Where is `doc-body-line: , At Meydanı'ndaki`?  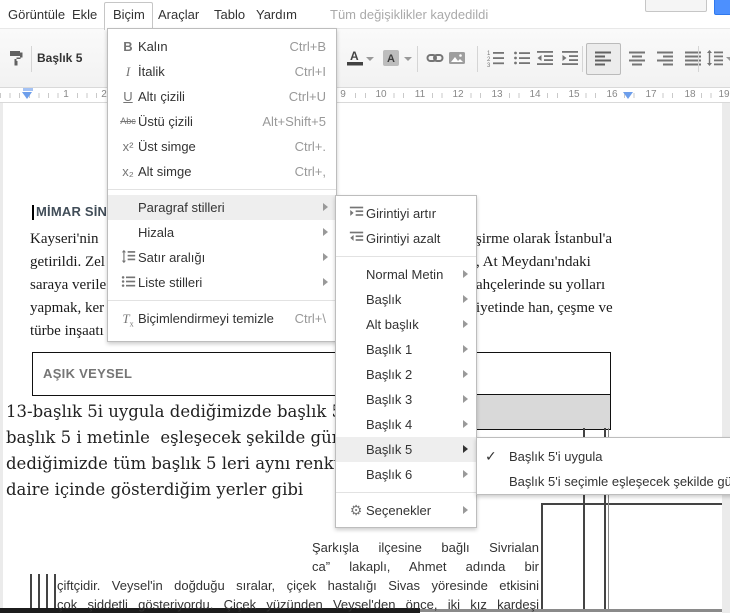 doc-body-line: , At Meydanı'ndaki is located at coordinates (533, 262).